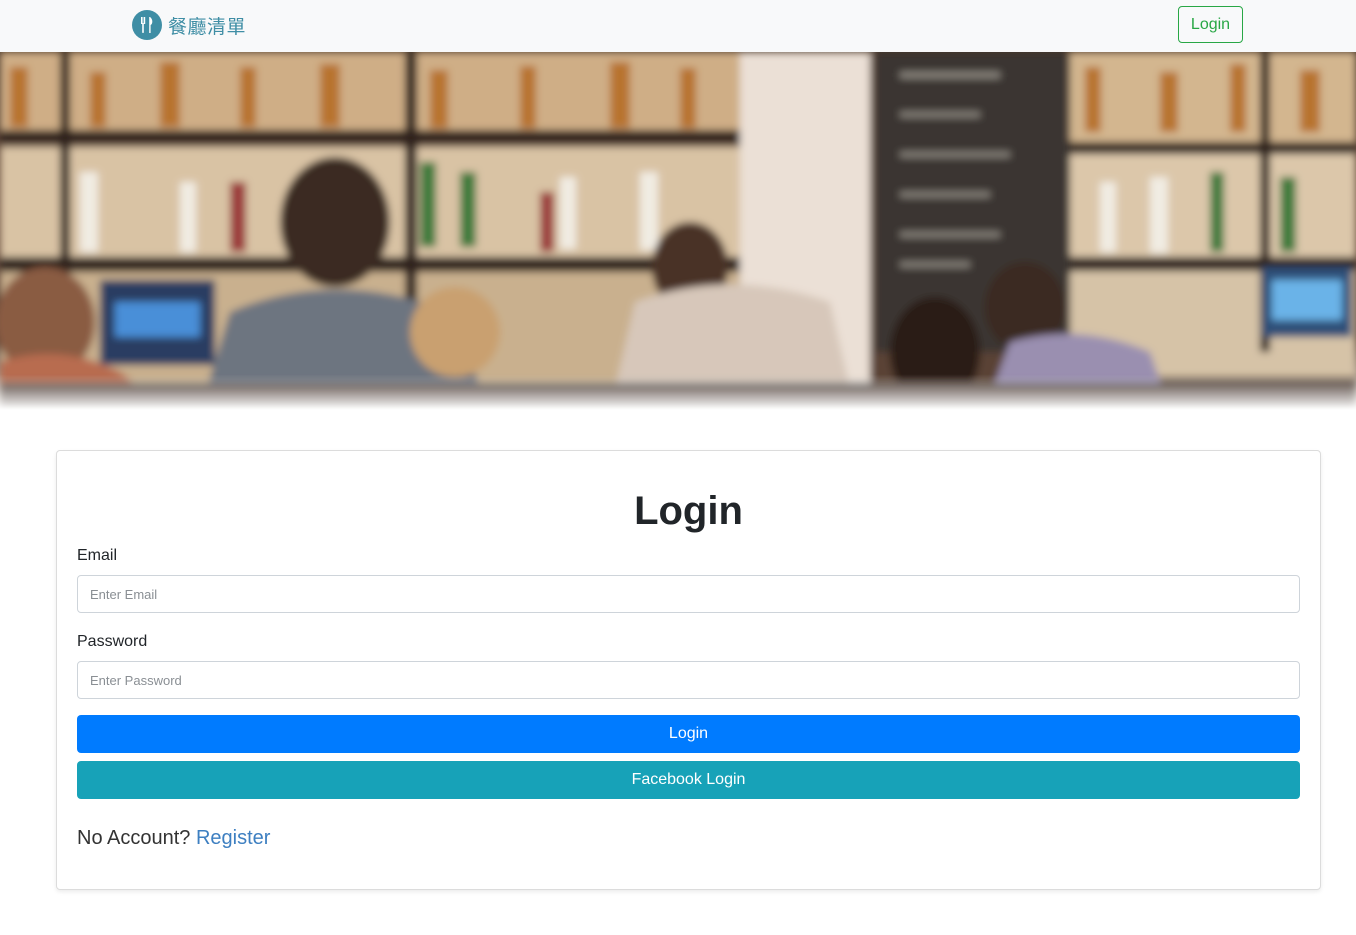 Image resolution: width=1356 pixels, height=935 pixels. Describe the element at coordinates (688, 511) in the screenshot. I see `login-heading: Login` at that location.